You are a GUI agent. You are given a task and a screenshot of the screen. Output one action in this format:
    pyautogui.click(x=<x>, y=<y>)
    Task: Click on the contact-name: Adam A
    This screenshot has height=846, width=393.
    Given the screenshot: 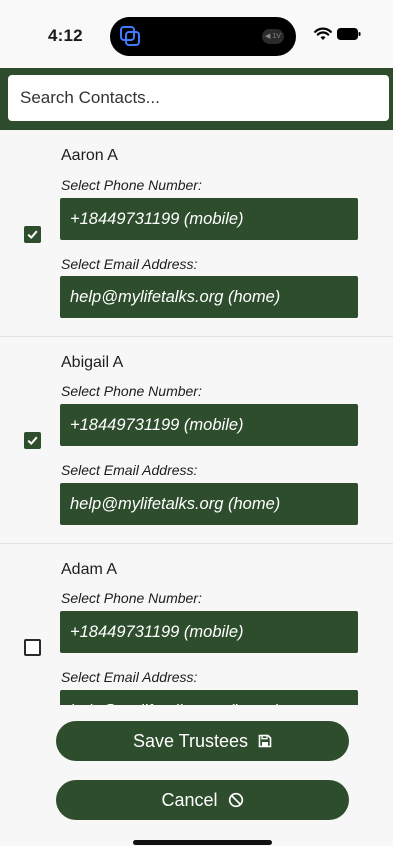 What is the action you would take?
    pyautogui.click(x=89, y=569)
    